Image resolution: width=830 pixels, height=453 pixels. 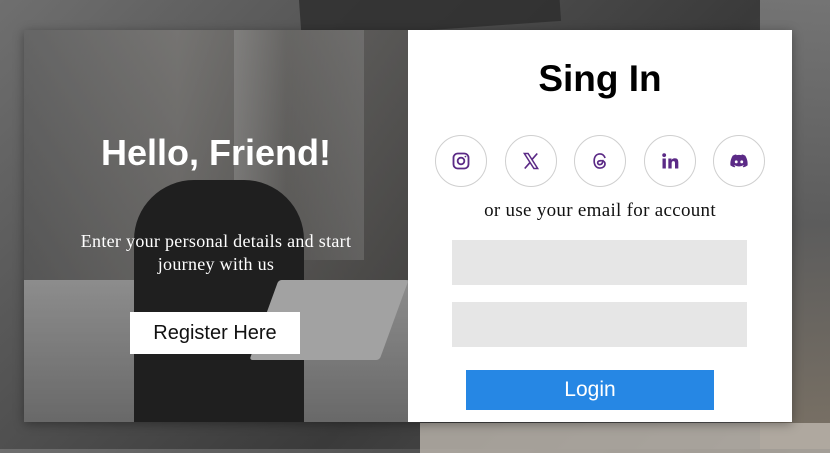 What do you see at coordinates (215, 333) in the screenshot?
I see `register-button: Register Here` at bounding box center [215, 333].